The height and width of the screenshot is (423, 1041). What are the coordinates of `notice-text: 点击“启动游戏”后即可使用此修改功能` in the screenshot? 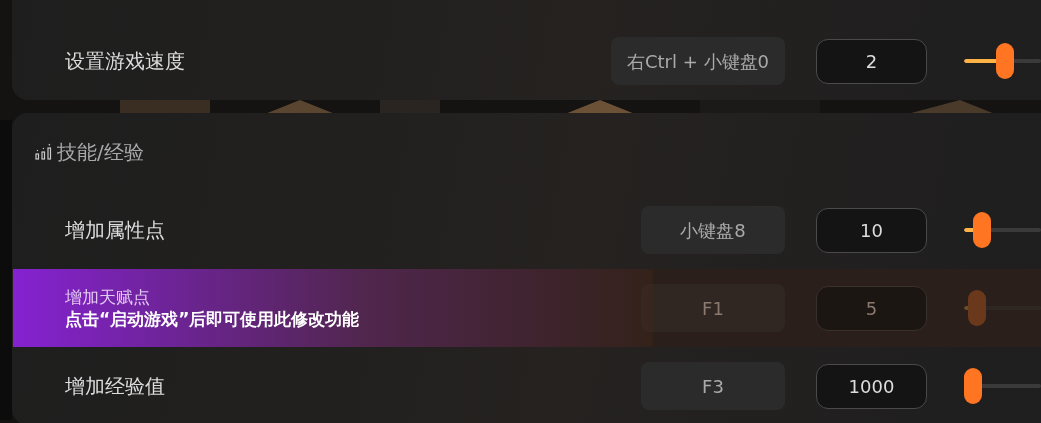 It's located at (212, 319).